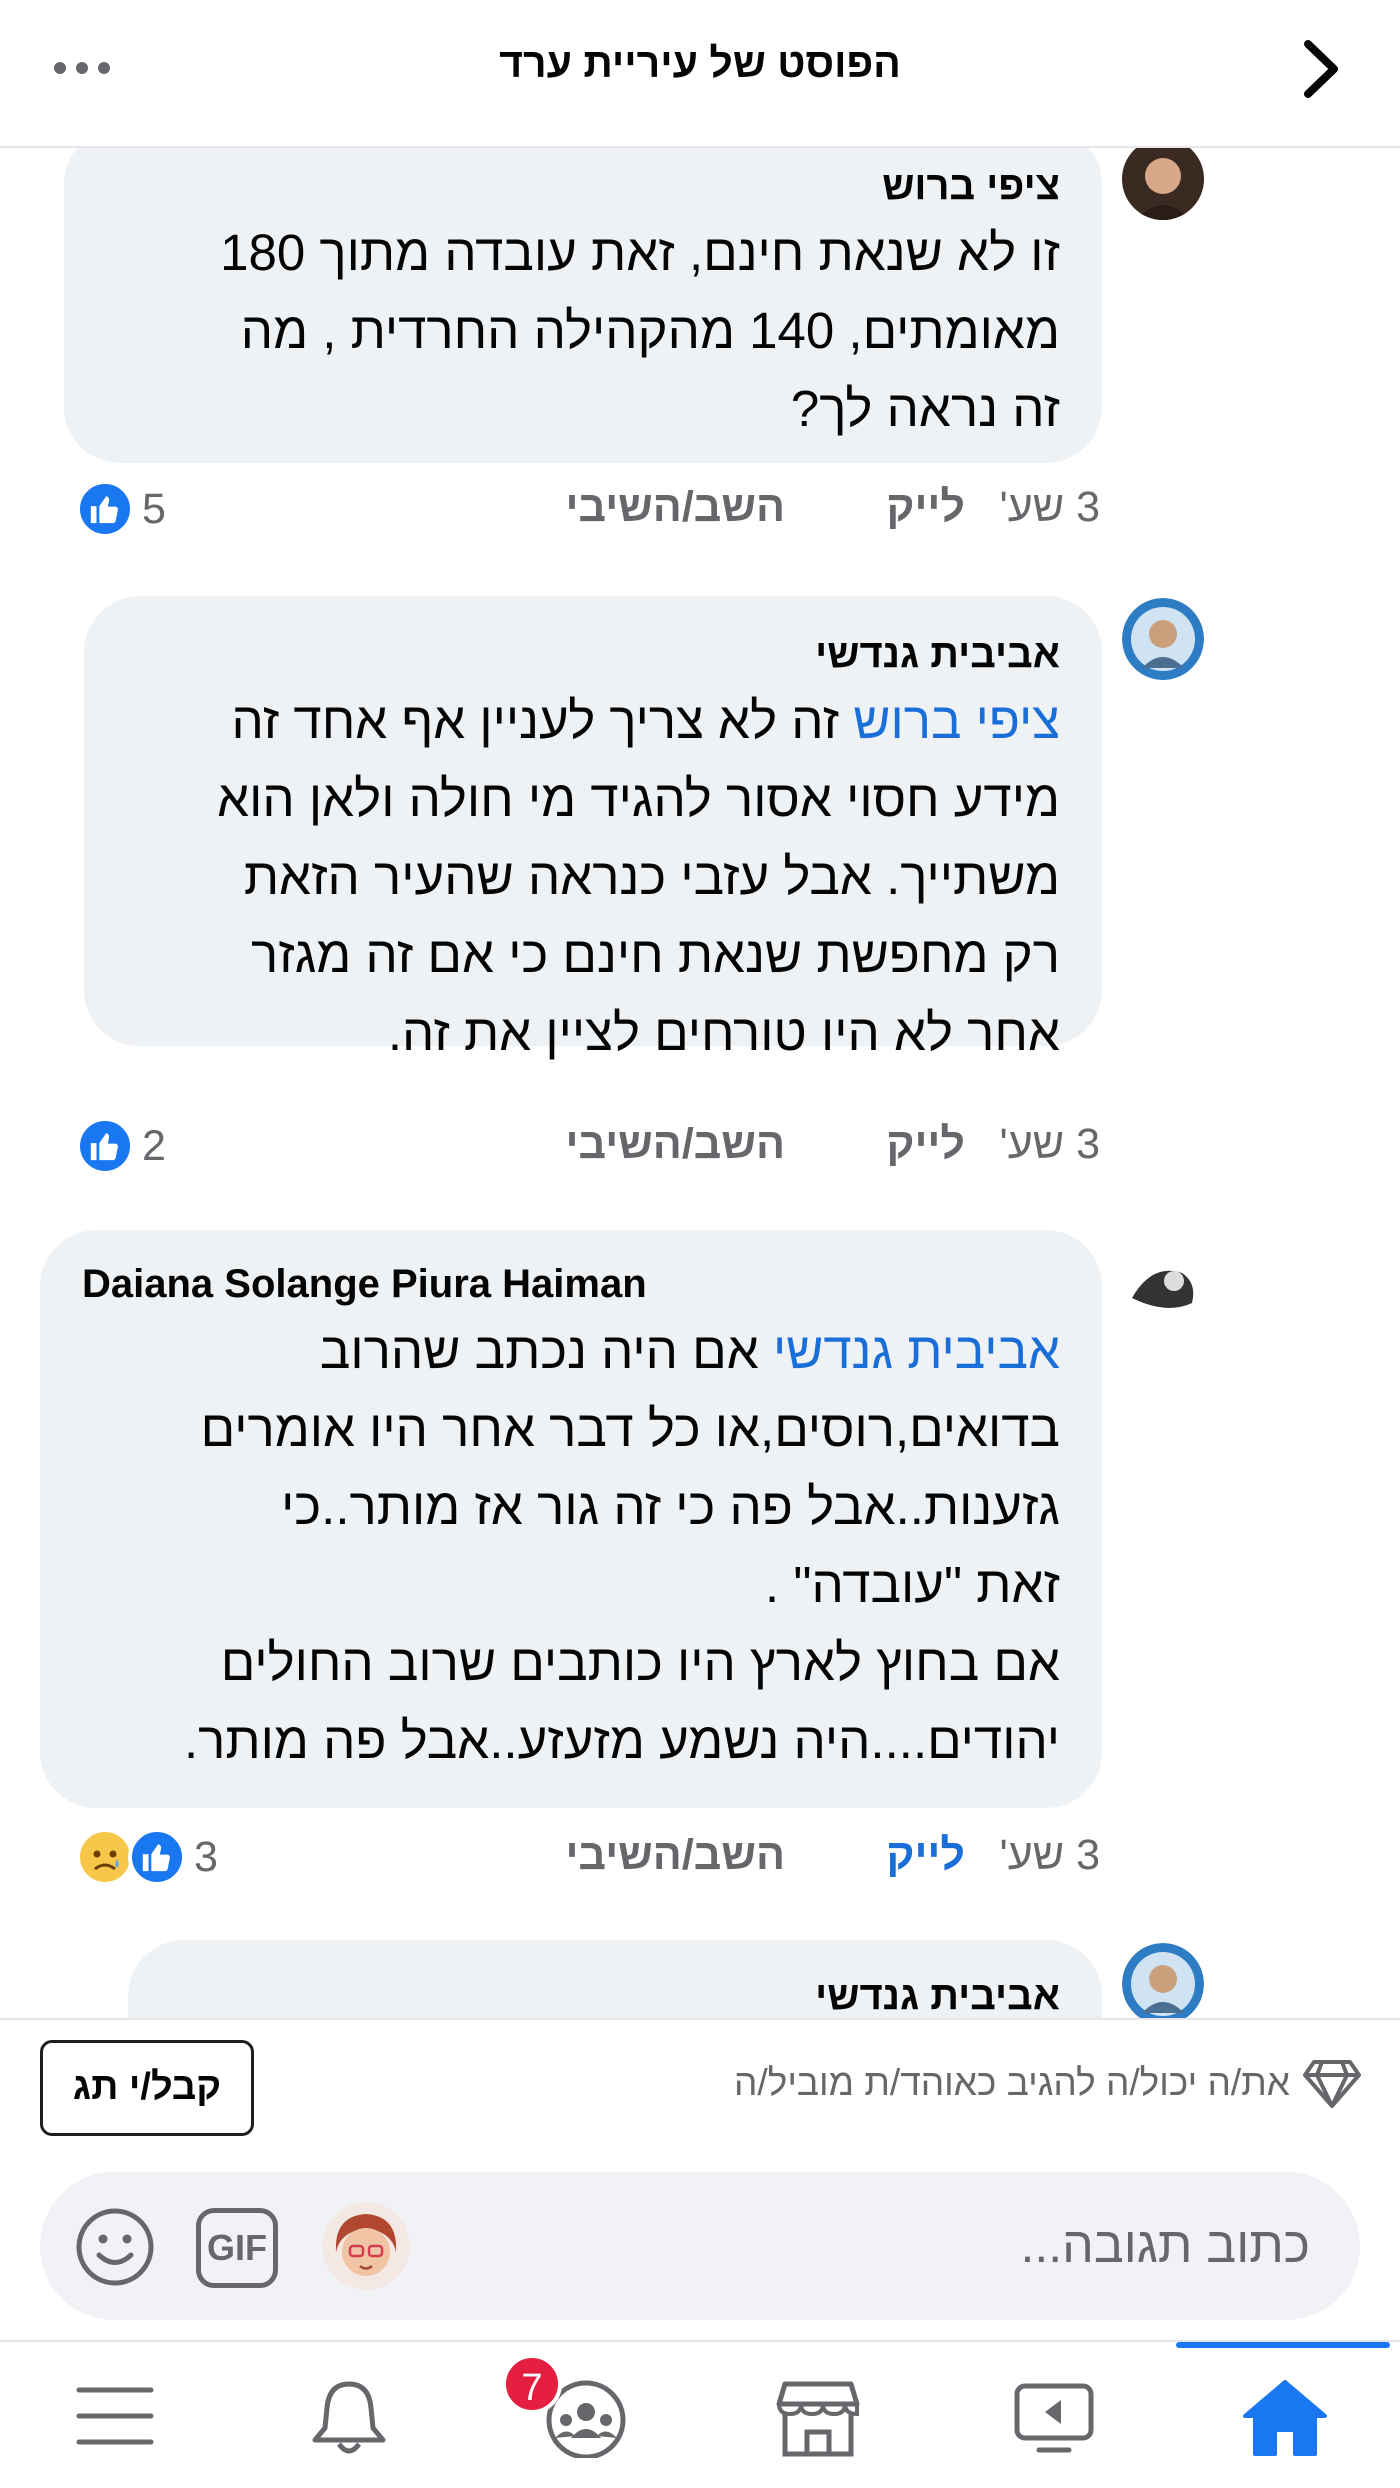 Image resolution: width=1400 pixels, height=2488 pixels. I want to click on comment-bubble: אביבית גנדשי, so click(615, 1979).